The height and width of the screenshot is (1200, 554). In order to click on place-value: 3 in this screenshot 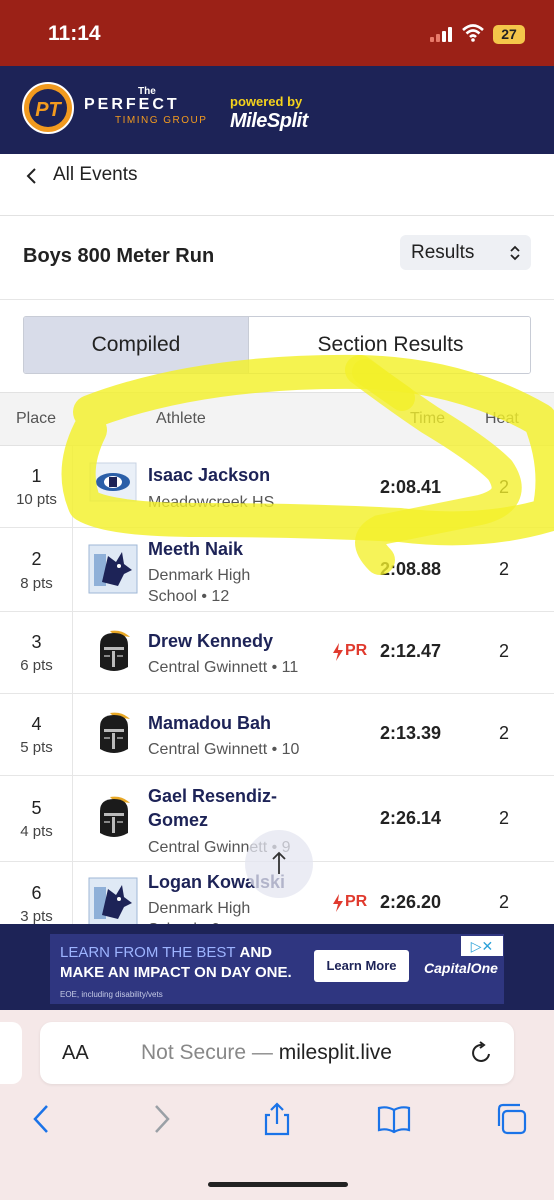, I will do `click(36, 642)`.